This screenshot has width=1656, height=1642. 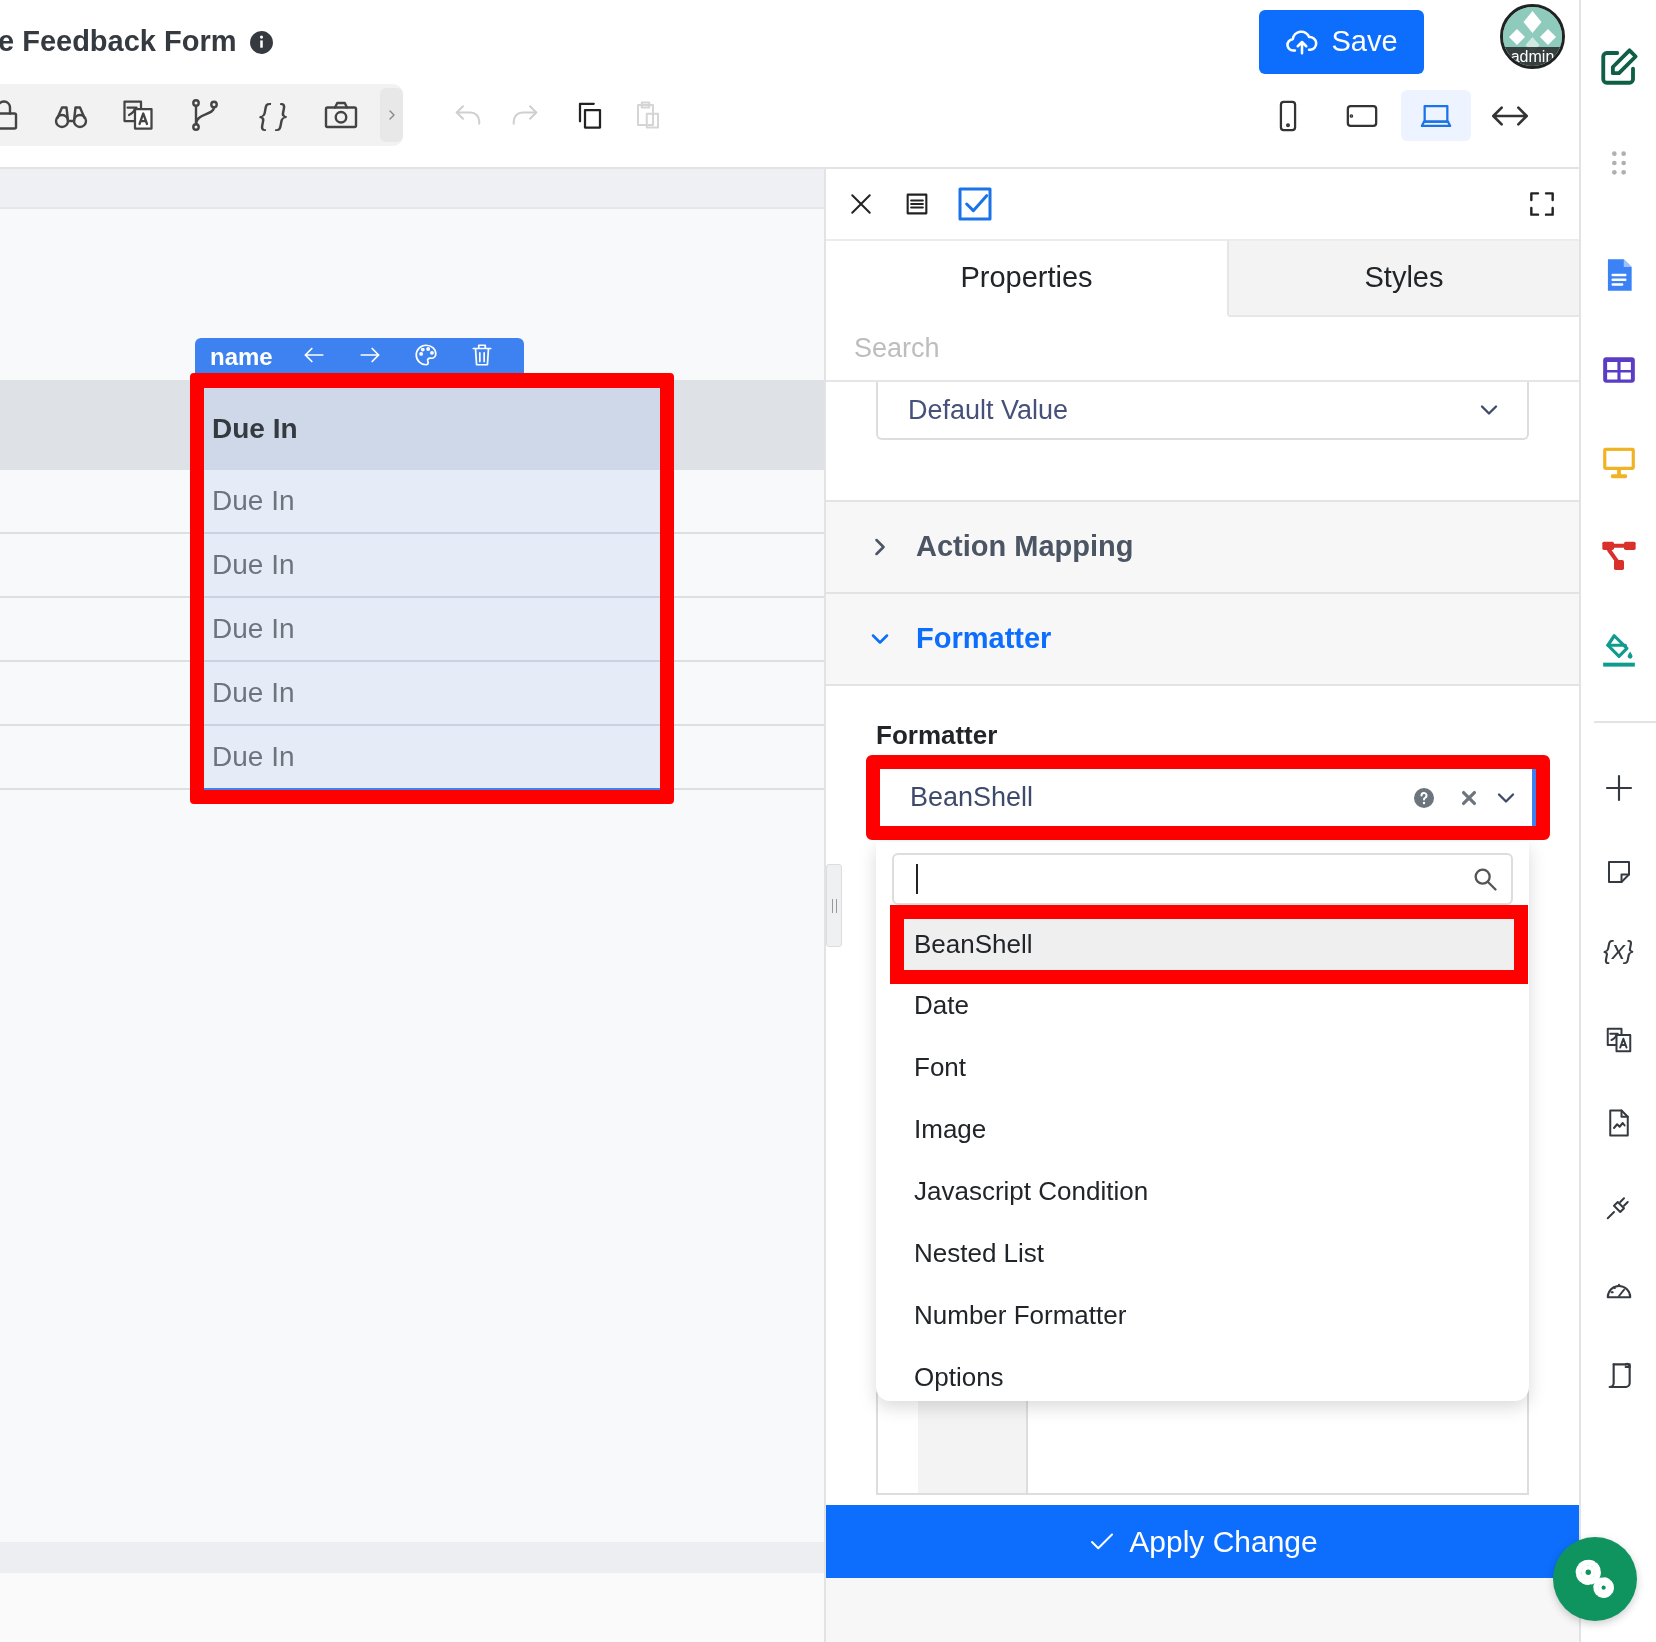 What do you see at coordinates (118, 42) in the screenshot?
I see `window-title: e Feedback Form` at bounding box center [118, 42].